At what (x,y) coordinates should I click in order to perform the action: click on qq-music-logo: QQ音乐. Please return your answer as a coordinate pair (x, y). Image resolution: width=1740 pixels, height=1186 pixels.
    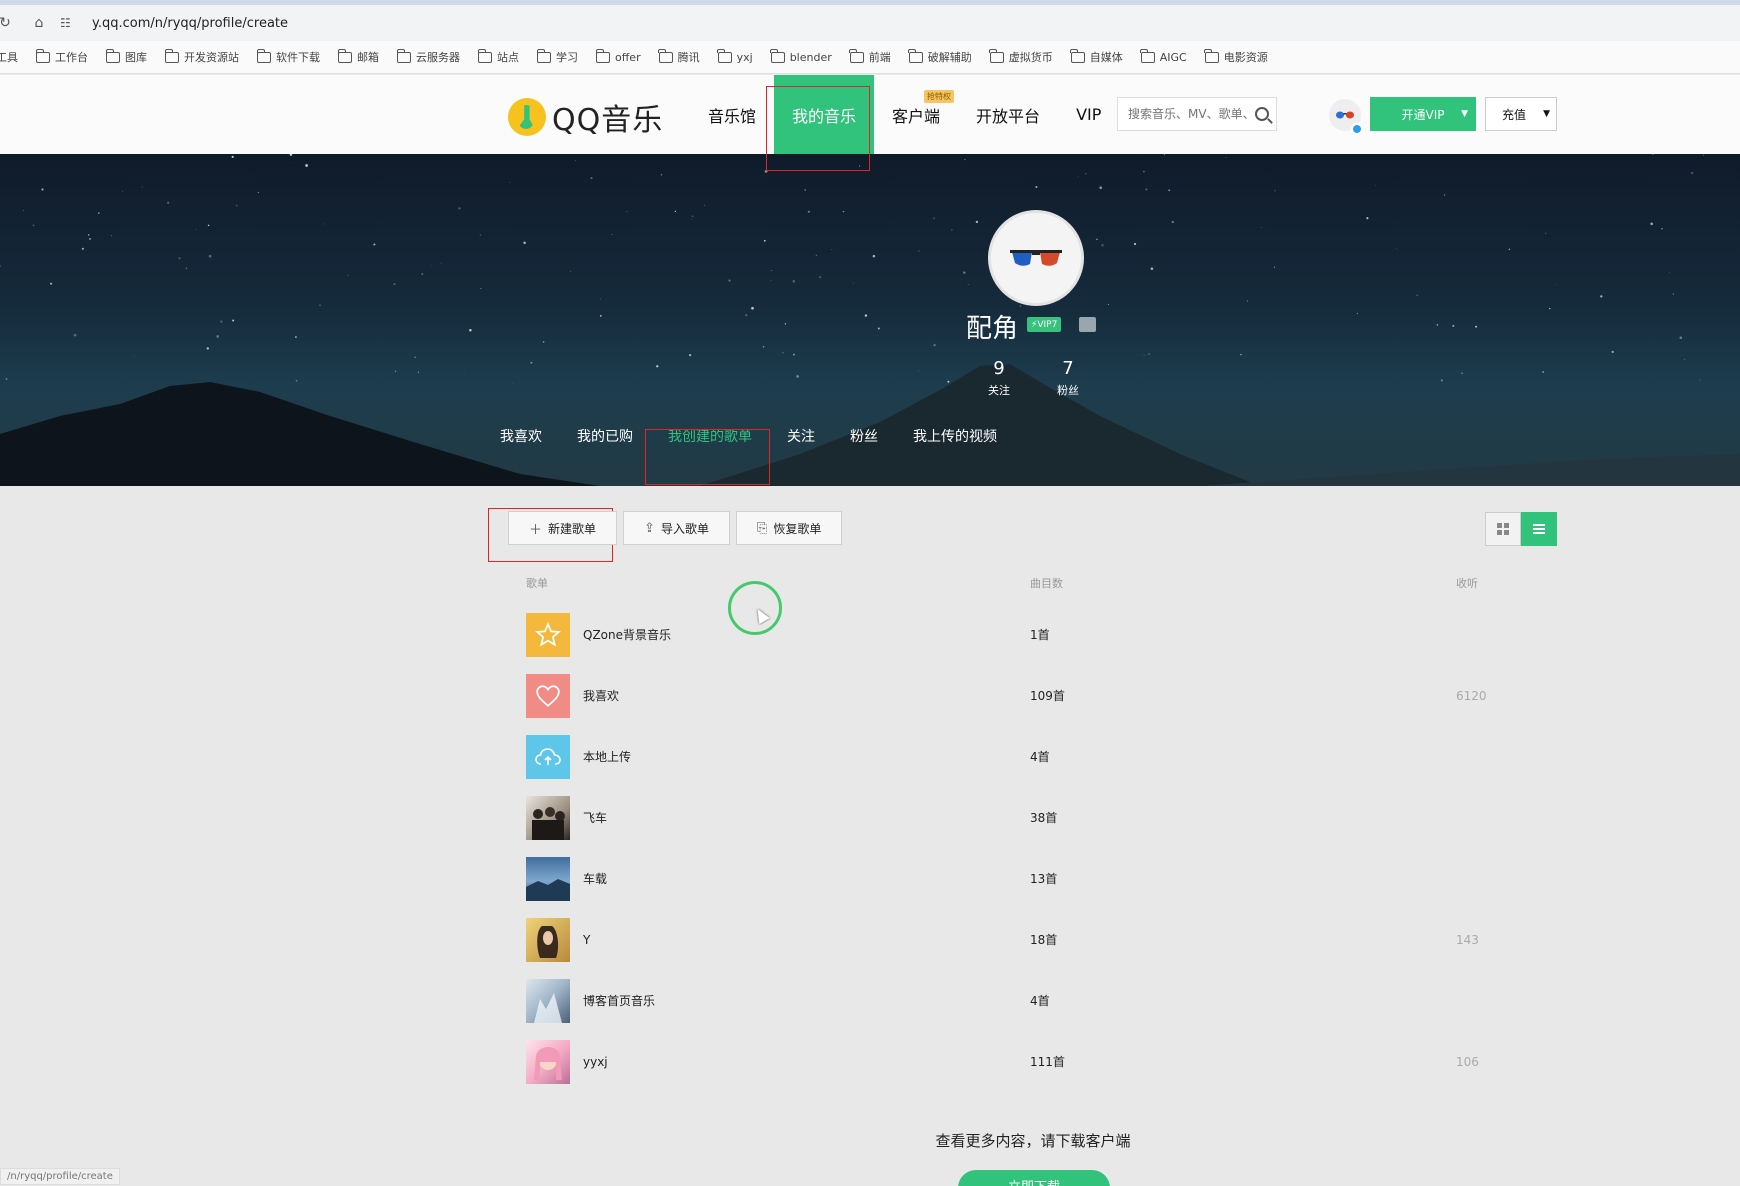
    Looking at the image, I should click on (585, 117).